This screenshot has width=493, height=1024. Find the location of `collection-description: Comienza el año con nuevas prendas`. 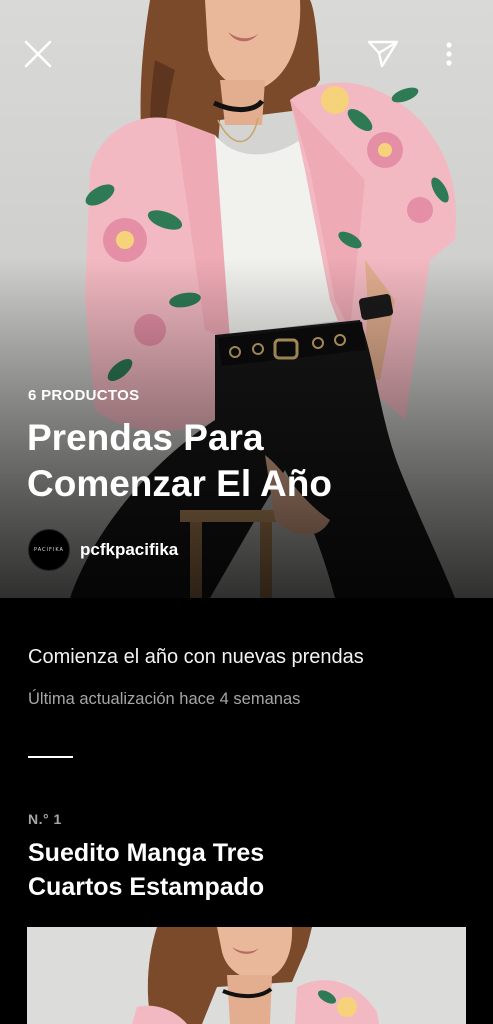

collection-description: Comienza el año con nuevas prendas is located at coordinates (196, 657).